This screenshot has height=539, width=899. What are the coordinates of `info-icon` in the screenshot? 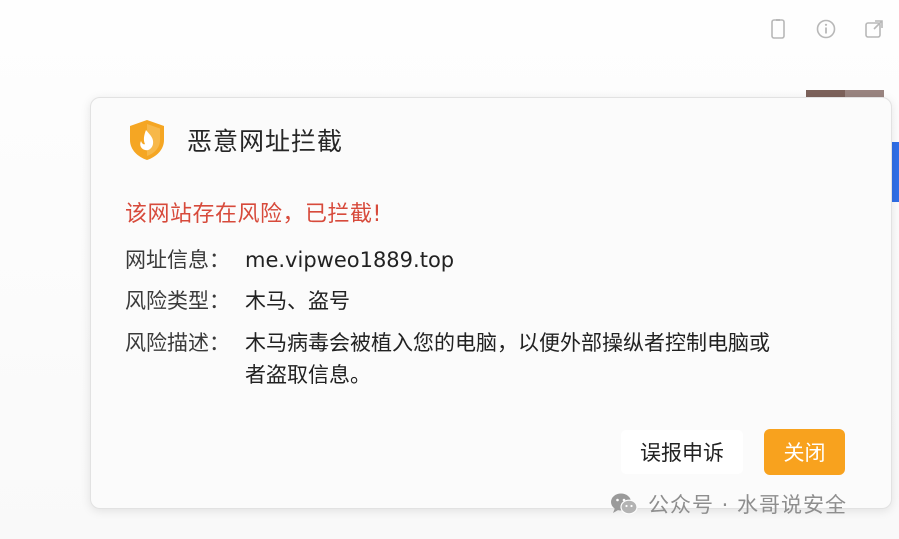 It's located at (826, 29).